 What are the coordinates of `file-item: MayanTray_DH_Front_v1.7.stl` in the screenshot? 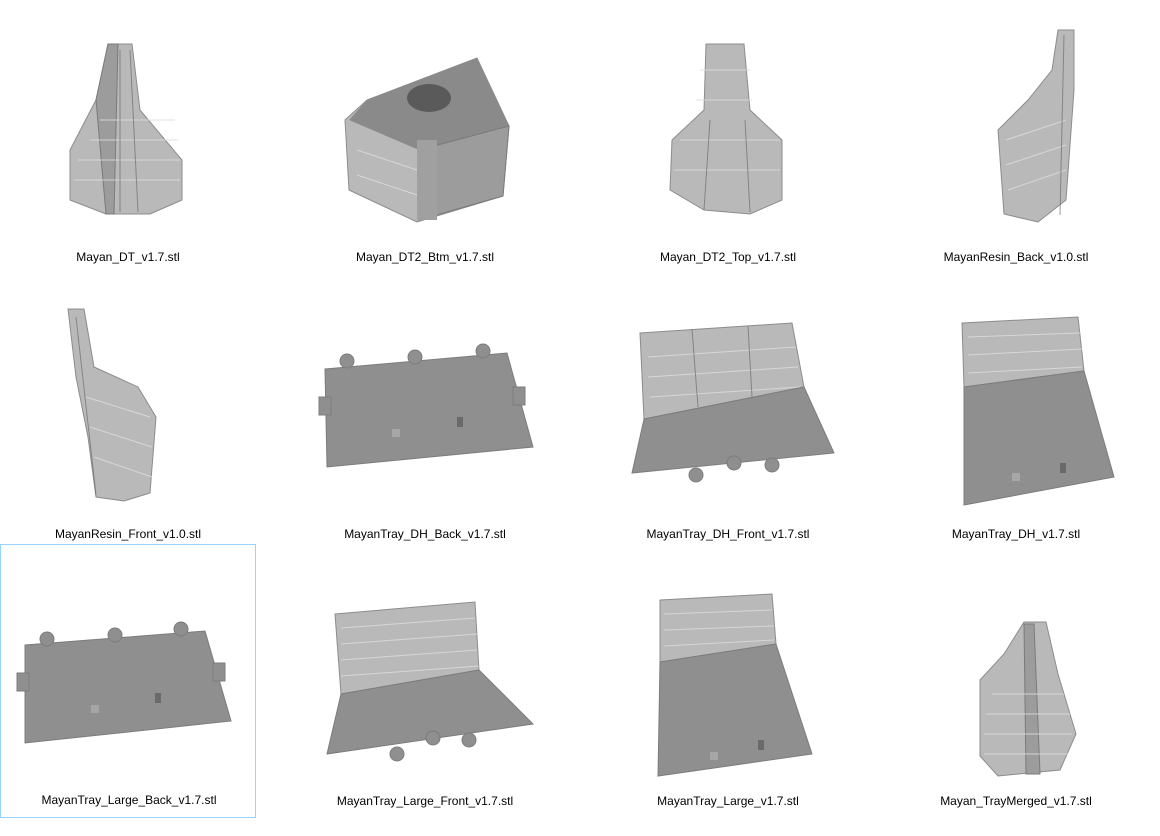 It's located at (728, 414).